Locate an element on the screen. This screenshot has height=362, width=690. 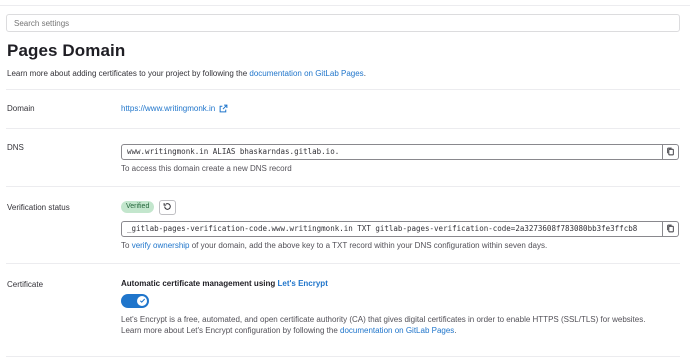
domain-url-text: https://www.writingmonk.in is located at coordinates (168, 108).